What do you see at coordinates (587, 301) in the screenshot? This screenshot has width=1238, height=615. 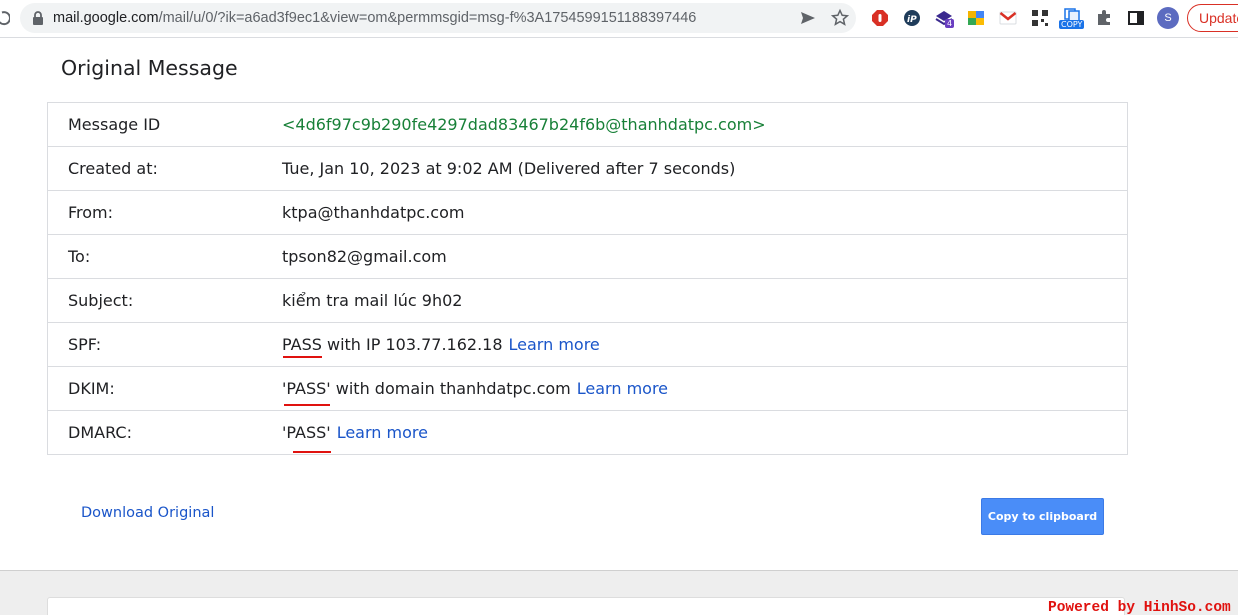 I see `table-row-subject: Subject: kiểm tra mail lúc 9h02` at bounding box center [587, 301].